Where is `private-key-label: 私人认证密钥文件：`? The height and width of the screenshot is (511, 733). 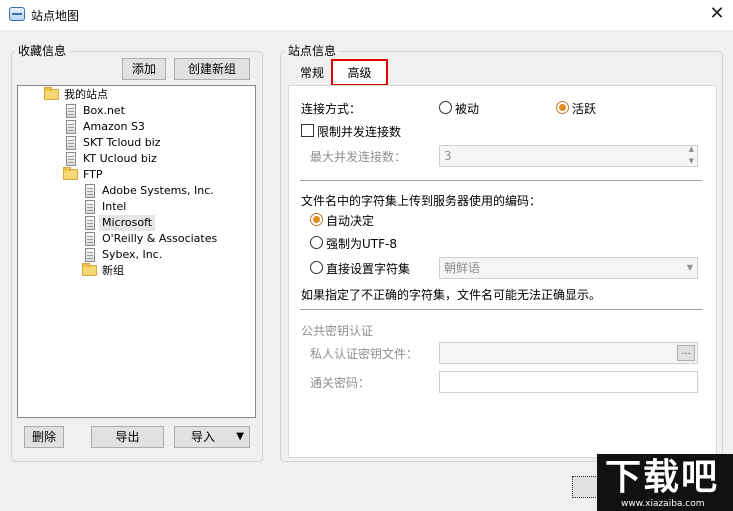
private-key-label: 私人认证密钥文件： is located at coordinates (364, 354).